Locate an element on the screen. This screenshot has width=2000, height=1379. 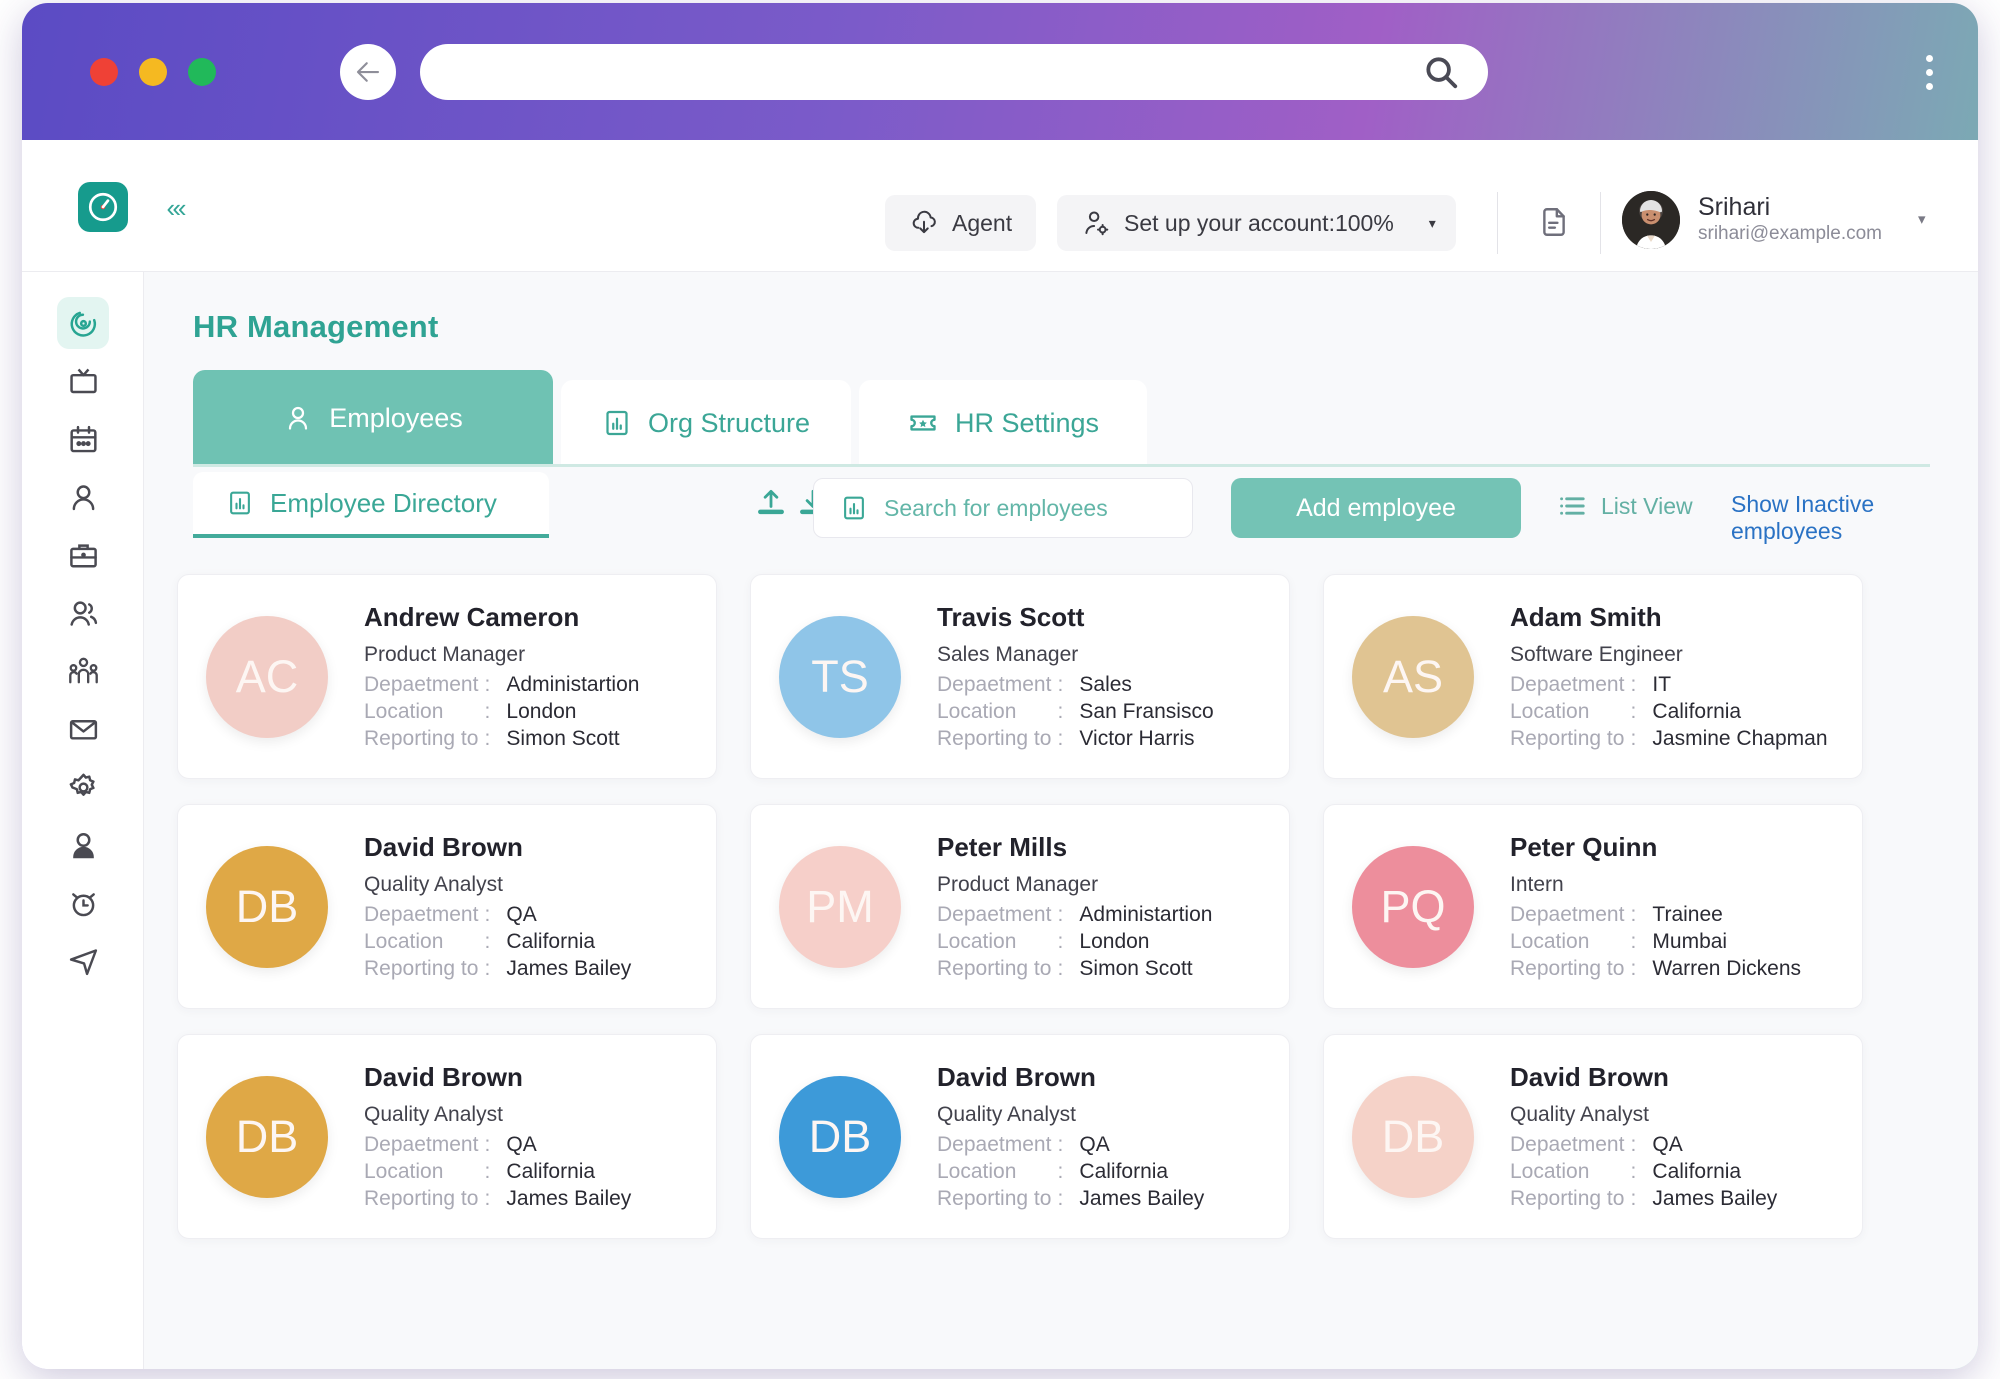
search-box is located at coordinates (1003, 508).